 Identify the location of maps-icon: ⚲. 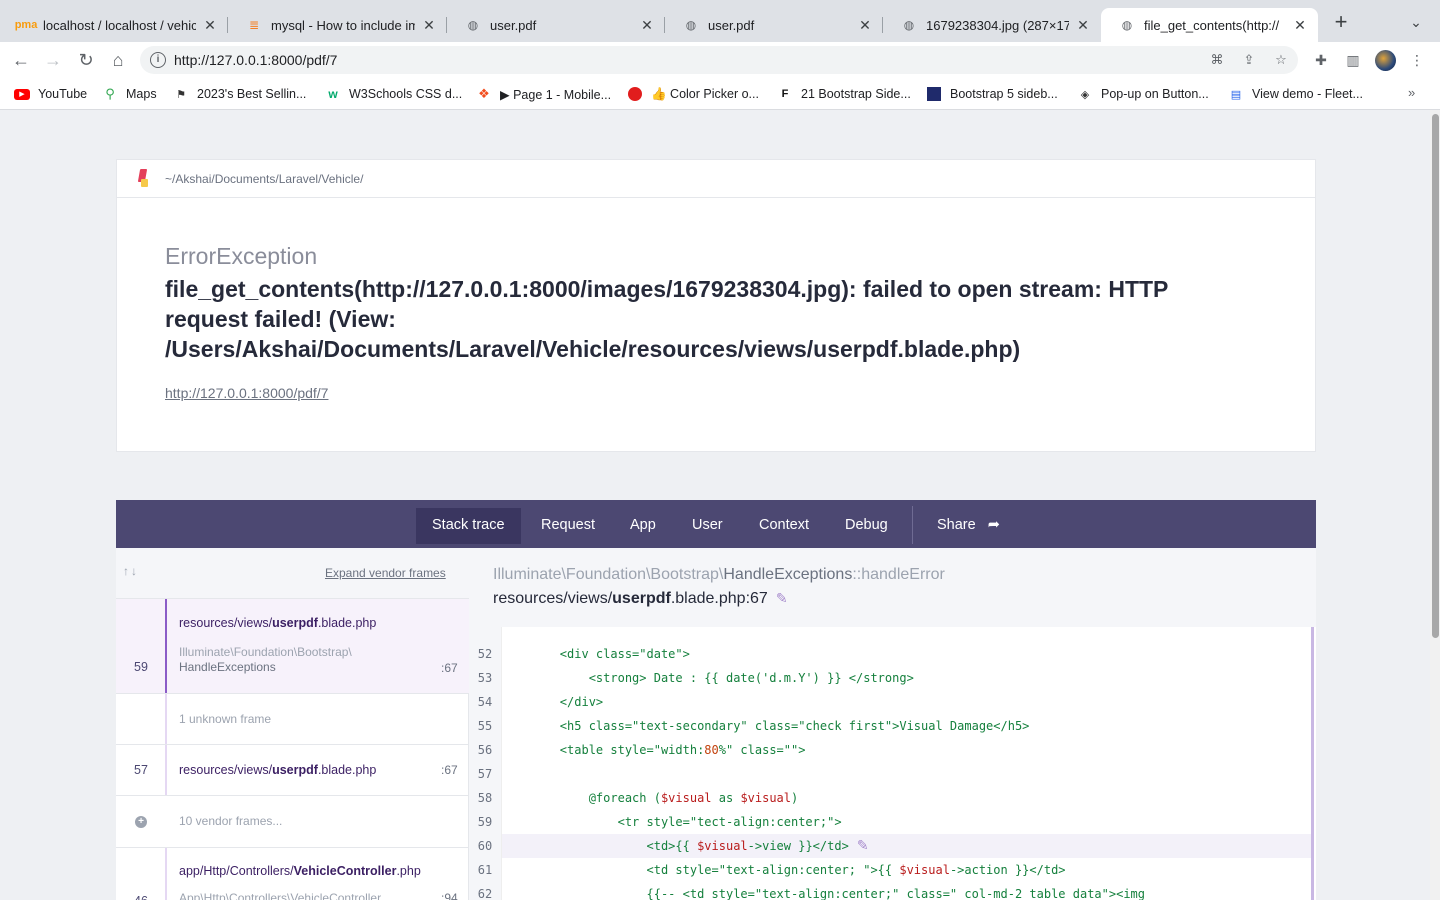
(110, 93).